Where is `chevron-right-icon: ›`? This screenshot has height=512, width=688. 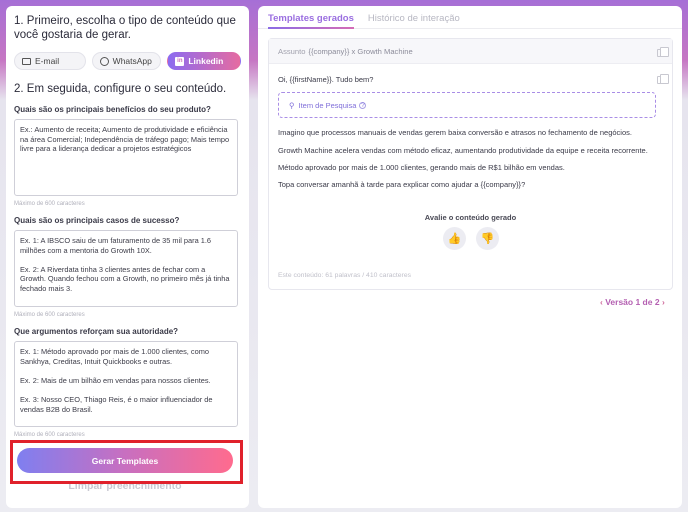 chevron-right-icon: › is located at coordinates (663, 302).